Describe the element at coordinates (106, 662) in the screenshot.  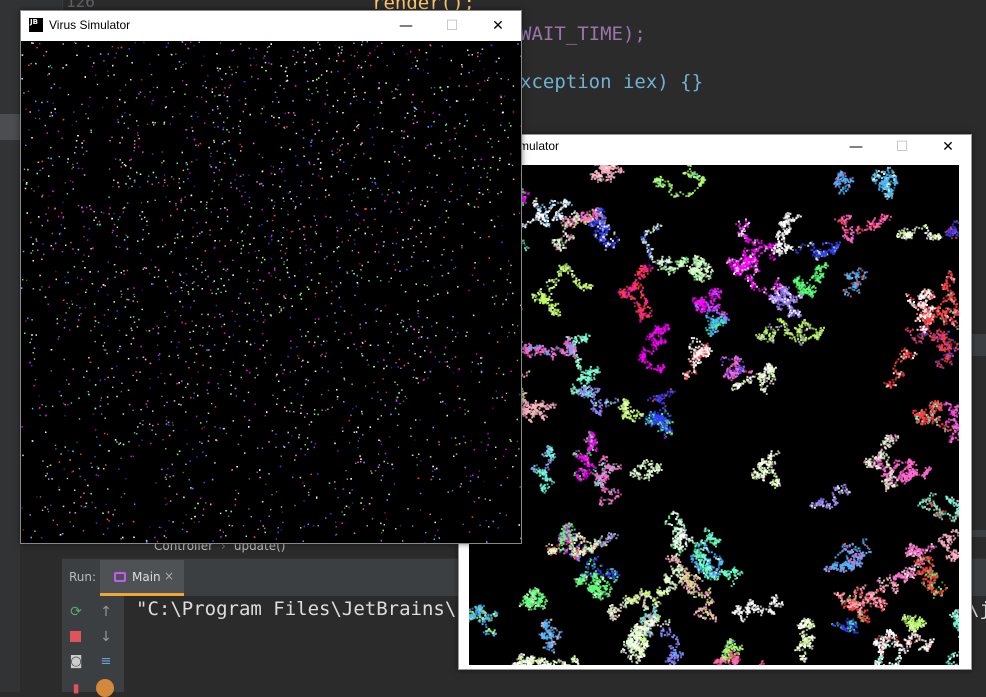
I see `soft-wrap-icon: ≡` at that location.